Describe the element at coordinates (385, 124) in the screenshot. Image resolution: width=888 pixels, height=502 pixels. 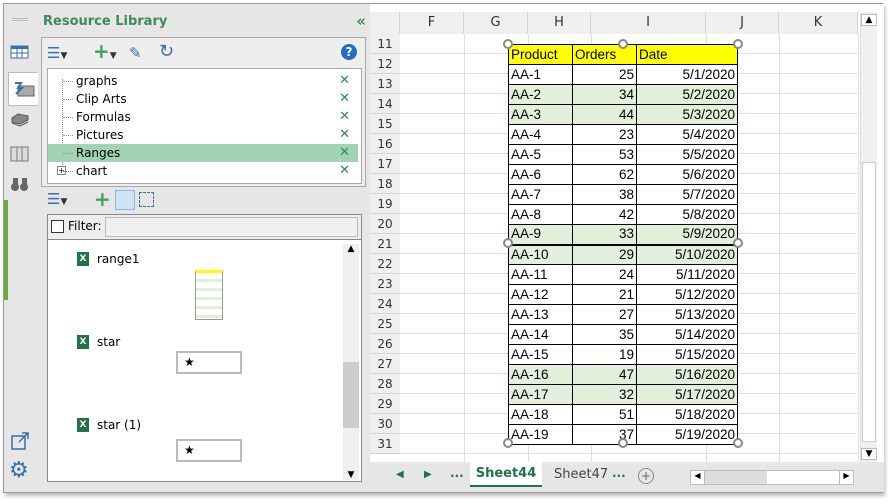
I see `row-header: 15` at that location.